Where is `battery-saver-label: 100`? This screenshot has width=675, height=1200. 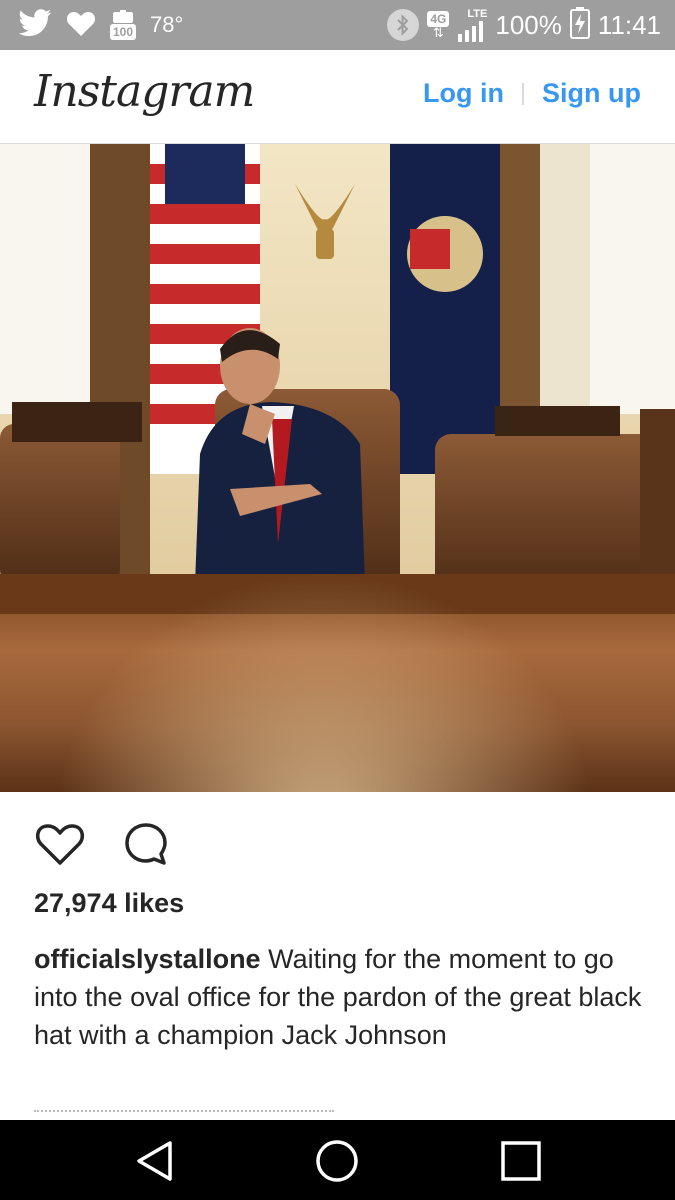
battery-saver-label: 100 is located at coordinates (123, 32).